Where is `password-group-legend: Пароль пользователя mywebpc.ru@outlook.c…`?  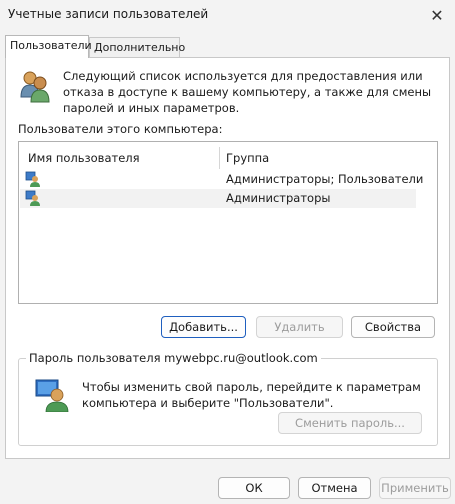
password-group-legend: Пароль пользователя mywebpc.ru@outlook.c… is located at coordinates (173, 358).